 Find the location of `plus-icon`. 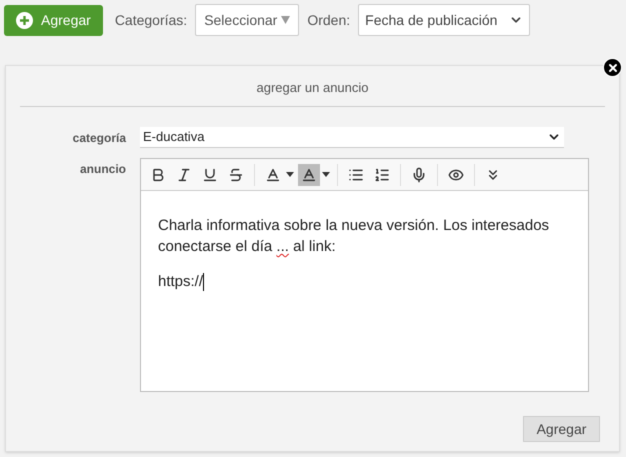

plus-icon is located at coordinates (24, 20).